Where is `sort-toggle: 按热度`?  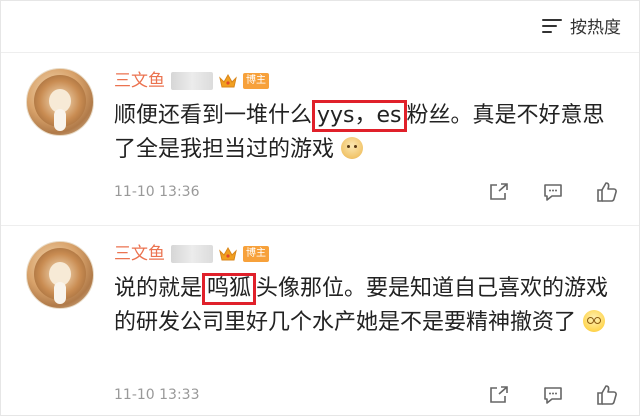 sort-toggle: 按热度 is located at coordinates (581, 25).